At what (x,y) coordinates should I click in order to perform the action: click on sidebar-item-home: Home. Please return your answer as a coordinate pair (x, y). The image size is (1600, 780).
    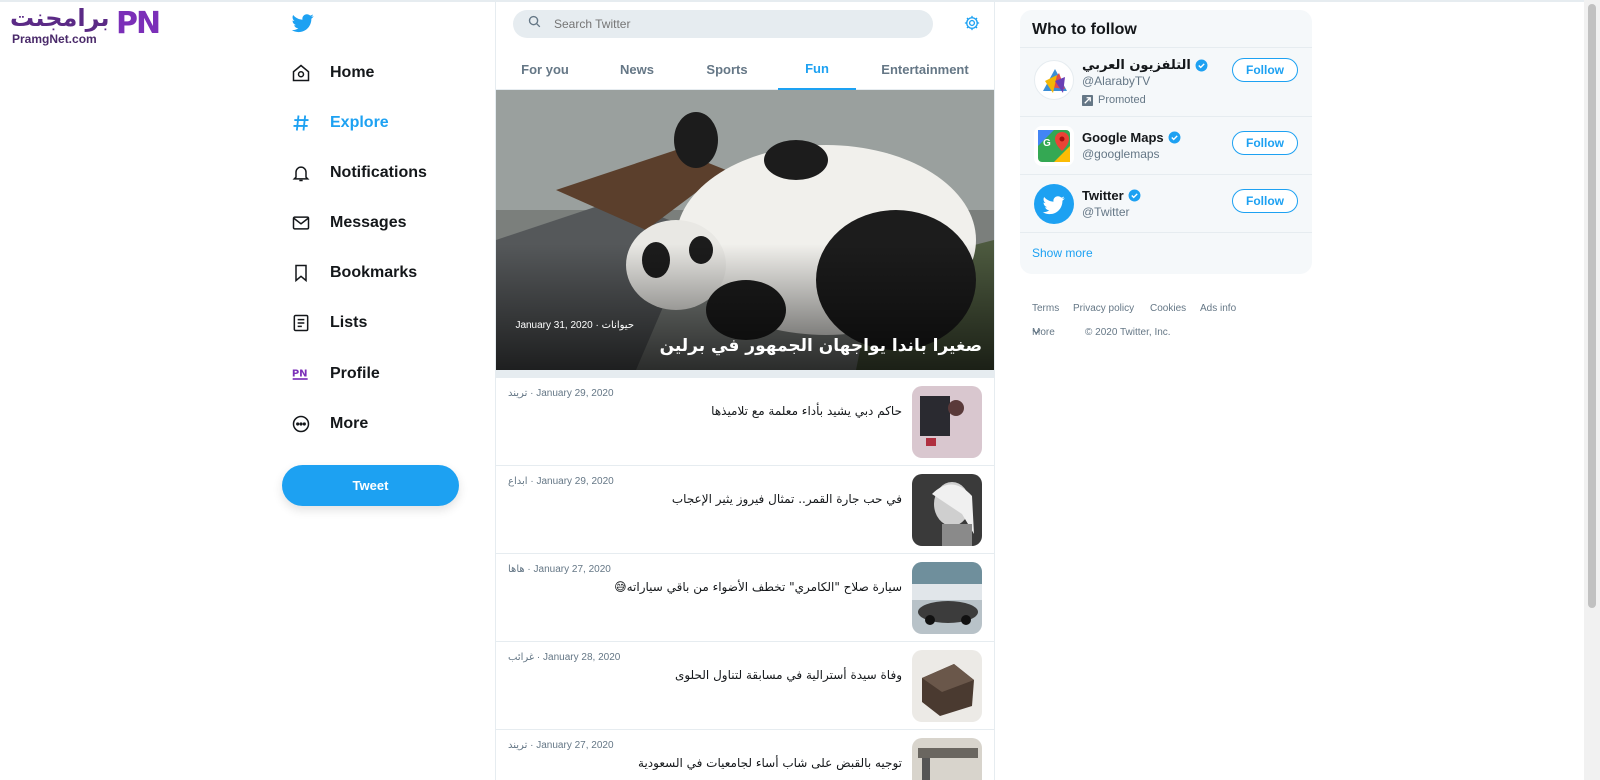
    Looking at the image, I should click on (332, 73).